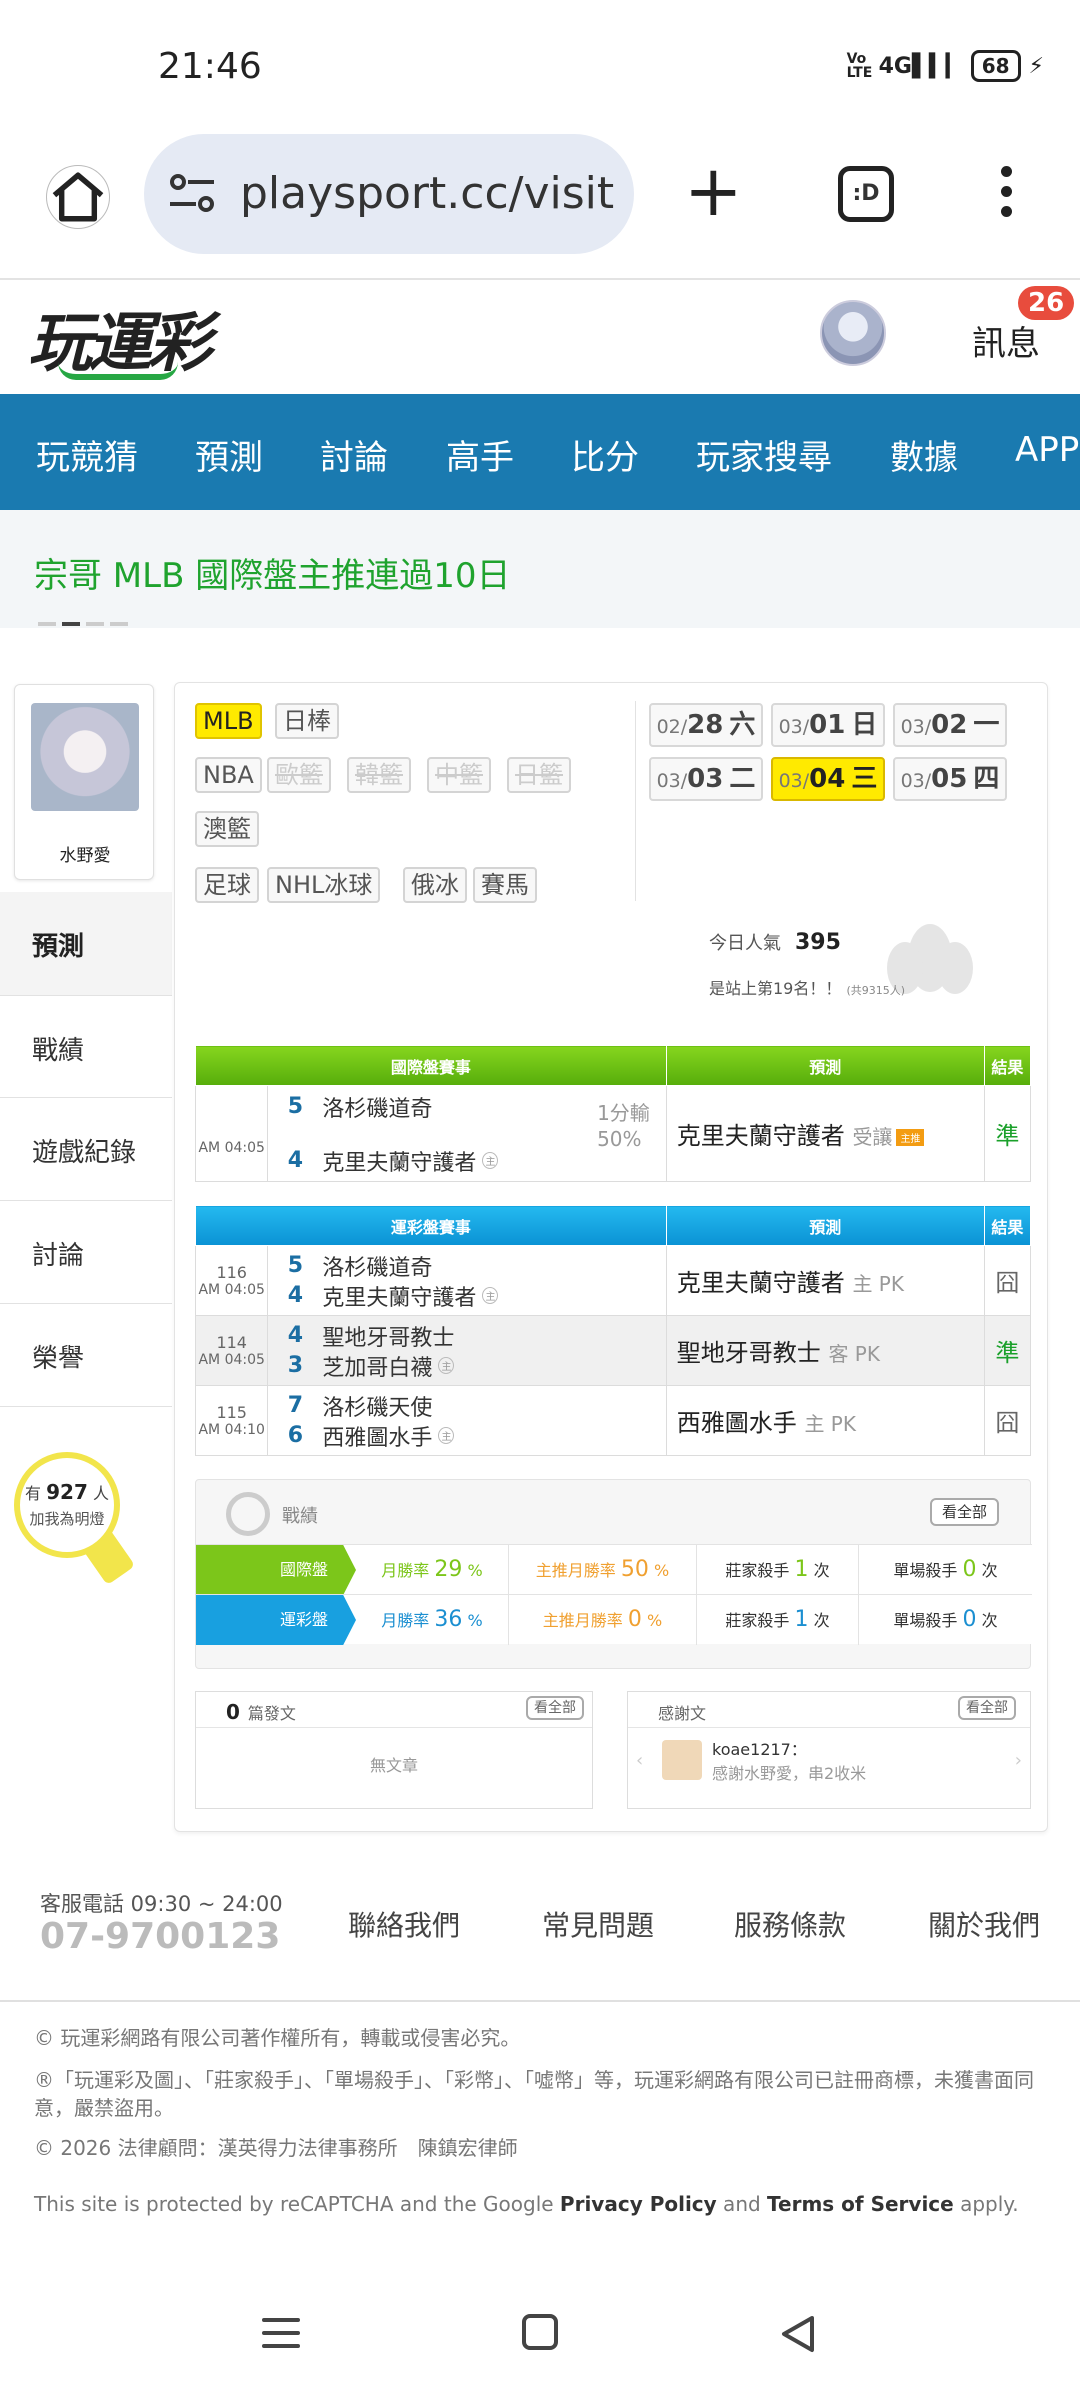  I want to click on nav-item-data: 數據, so click(924, 454).